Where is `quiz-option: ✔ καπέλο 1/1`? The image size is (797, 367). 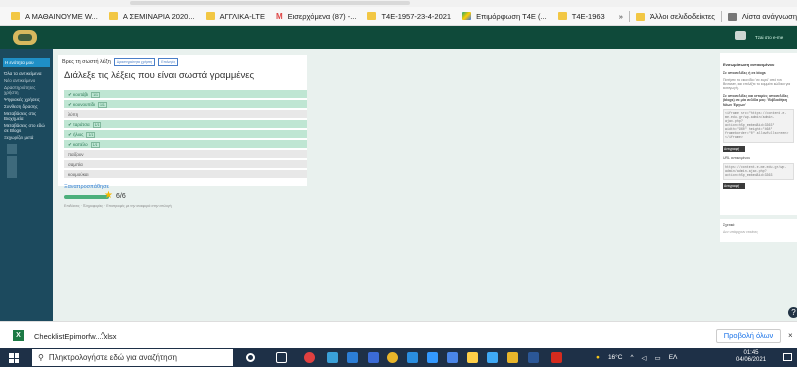
quiz-option: ✔ καπέλο 1/1 is located at coordinates (185, 144).